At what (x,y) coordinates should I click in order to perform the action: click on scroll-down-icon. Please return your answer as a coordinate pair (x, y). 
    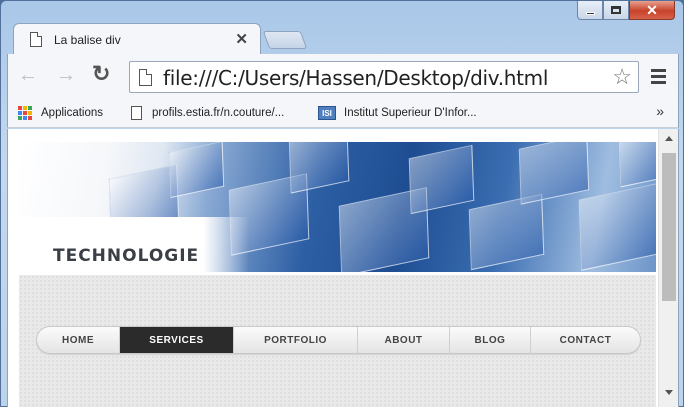
    Looking at the image, I should click on (669, 392).